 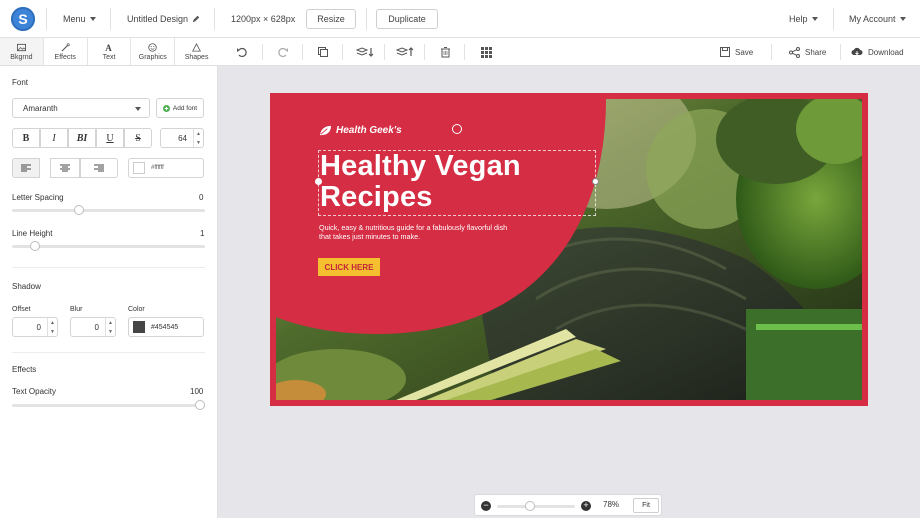 I want to click on resize-label: Resize, so click(x=331, y=19).